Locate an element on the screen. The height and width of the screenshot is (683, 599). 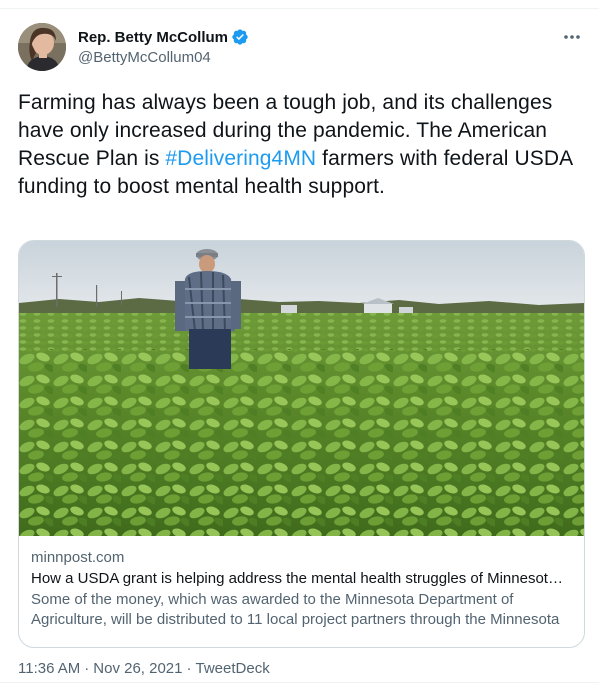
tweet-source: TweetDeck is located at coordinates (233, 668).